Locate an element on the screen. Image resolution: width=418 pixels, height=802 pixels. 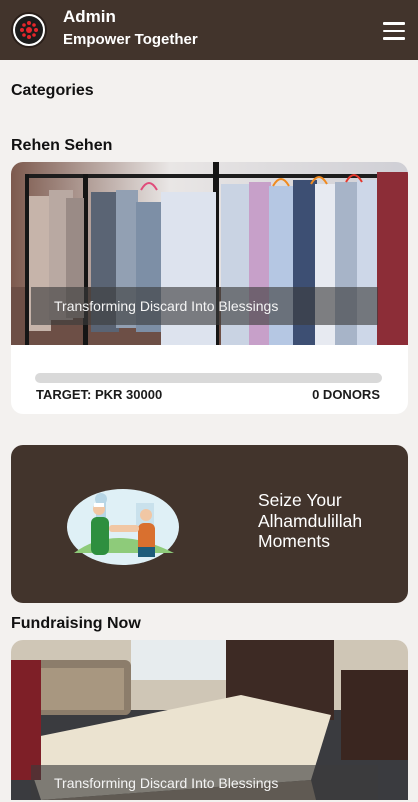
promo-line-2: Alhamdulillah is located at coordinates (310, 520).